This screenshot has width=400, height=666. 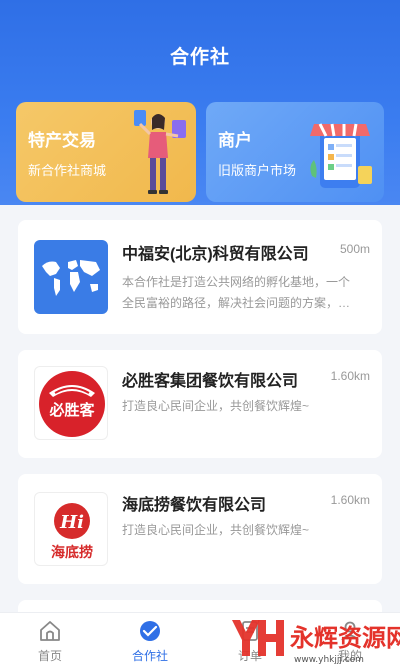 I want to click on home-icon, so click(x=50, y=631).